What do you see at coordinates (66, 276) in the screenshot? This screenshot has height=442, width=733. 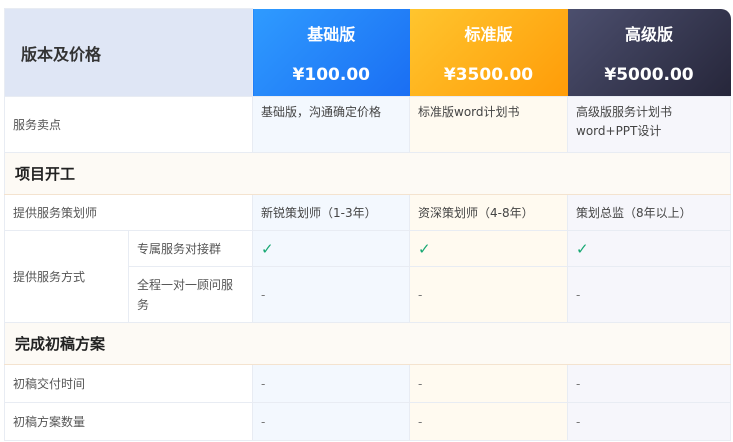 I see `service-mode-label: 提供服务方式` at bounding box center [66, 276].